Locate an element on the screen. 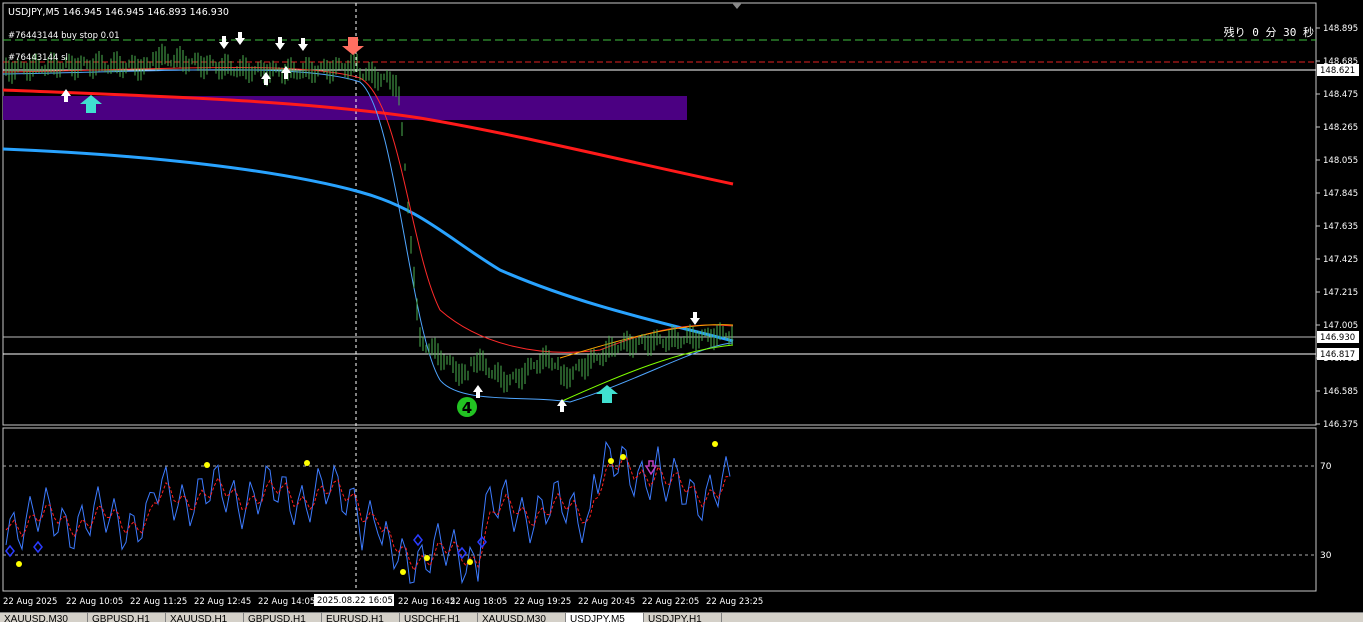  price-tick-label: 147.005 is located at coordinates (1340, 326).